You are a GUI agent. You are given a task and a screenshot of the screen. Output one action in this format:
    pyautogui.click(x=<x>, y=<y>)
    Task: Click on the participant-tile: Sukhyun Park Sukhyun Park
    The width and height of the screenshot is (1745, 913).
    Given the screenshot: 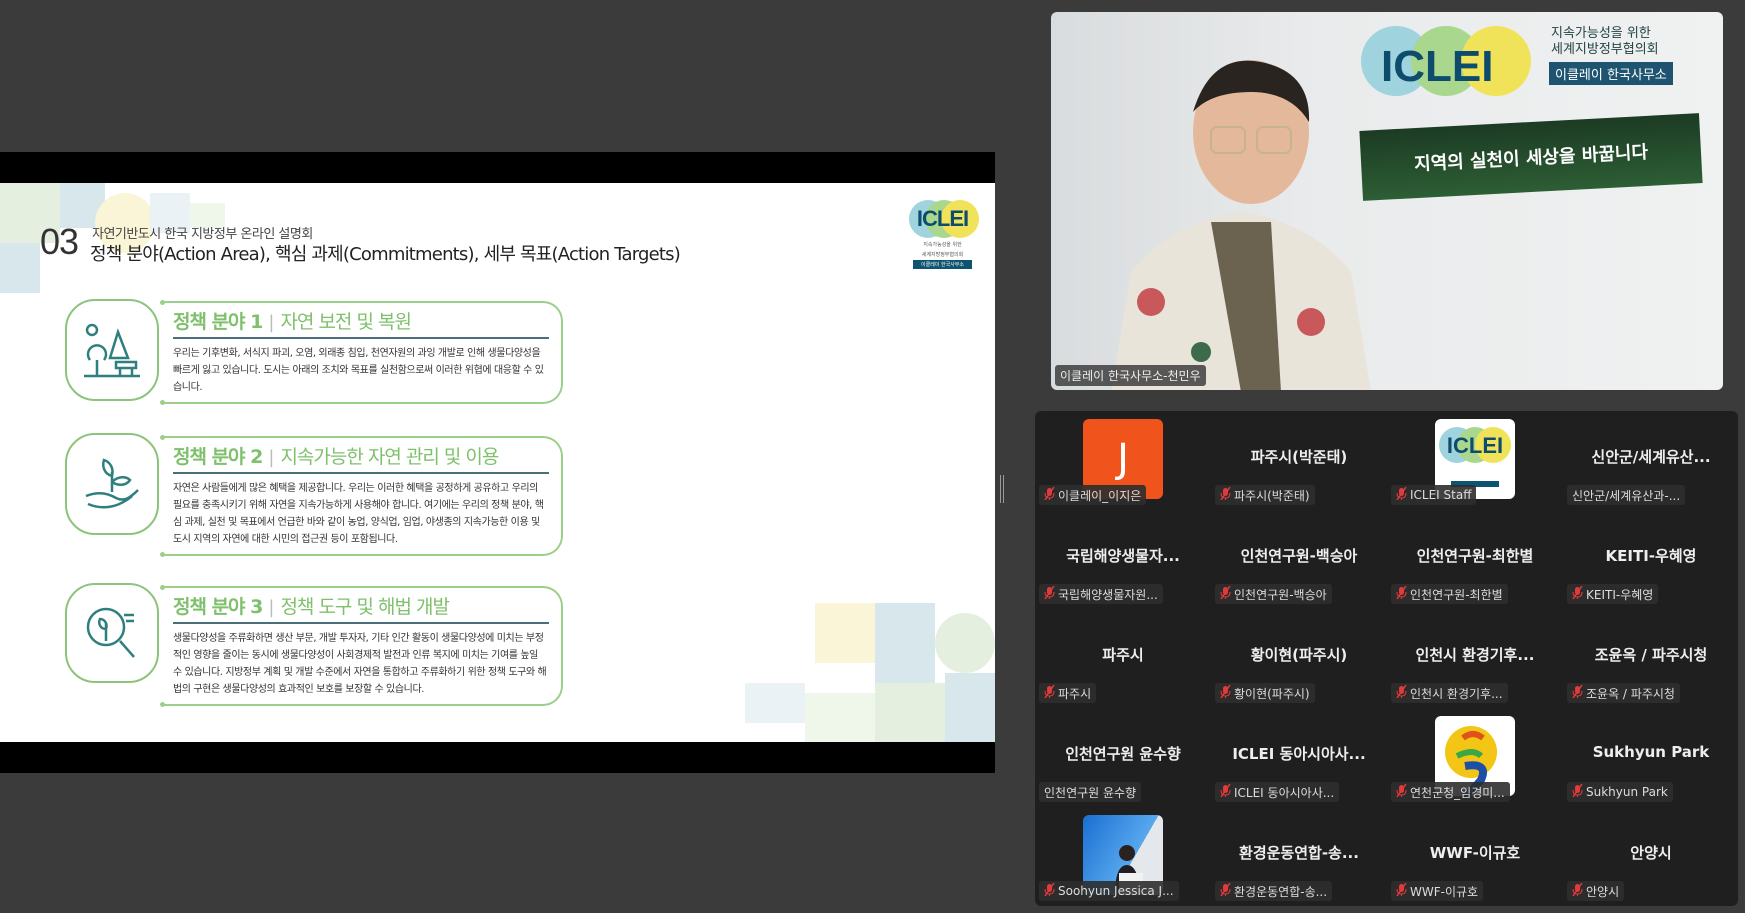 What is the action you would take?
    pyautogui.click(x=1651, y=757)
    